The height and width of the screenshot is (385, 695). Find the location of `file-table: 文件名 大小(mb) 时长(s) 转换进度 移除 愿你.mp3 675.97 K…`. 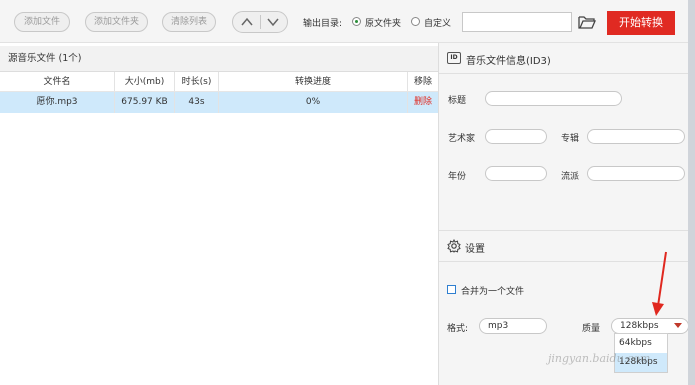

file-table: 文件名 大小(mb) 时长(s) 转换进度 移除 愿你.mp3 675.97 K… is located at coordinates (219, 92).